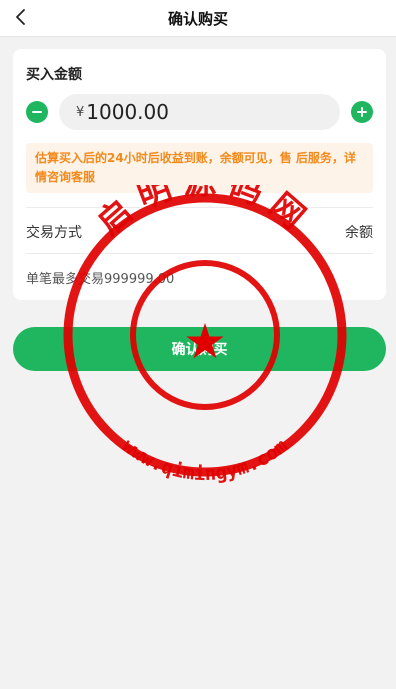 The height and width of the screenshot is (689, 396). I want to click on decrease-amount-button, so click(37, 112).